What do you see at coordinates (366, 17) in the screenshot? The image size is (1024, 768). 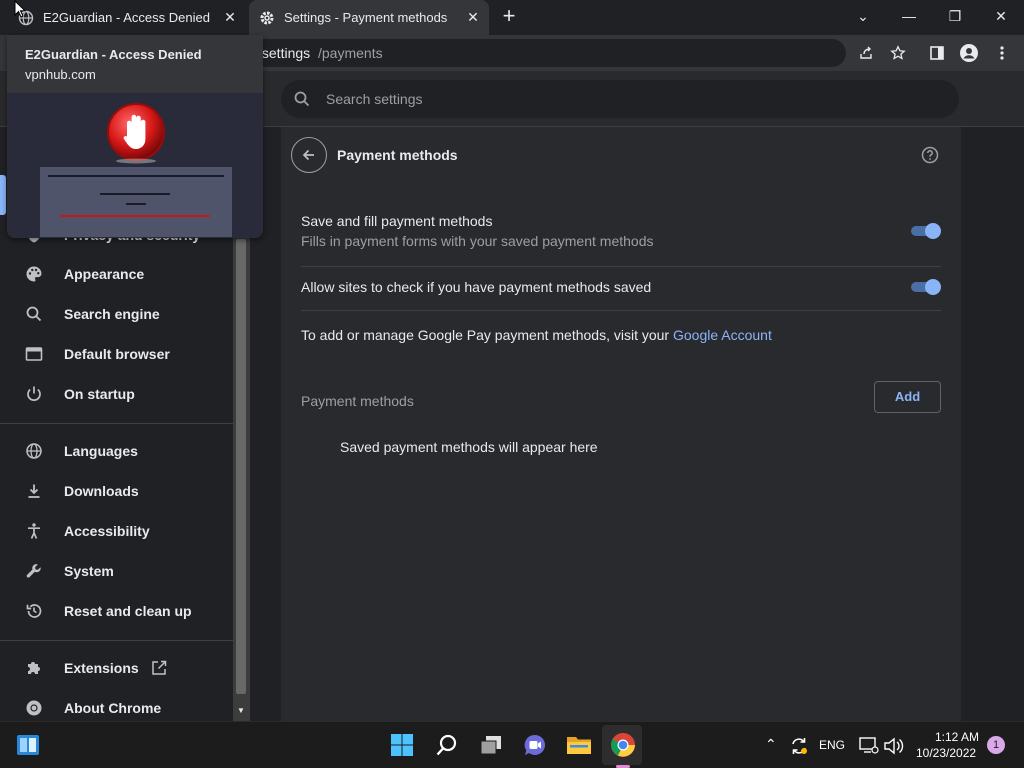 I see `tab-title: Settings - Payment methods` at bounding box center [366, 17].